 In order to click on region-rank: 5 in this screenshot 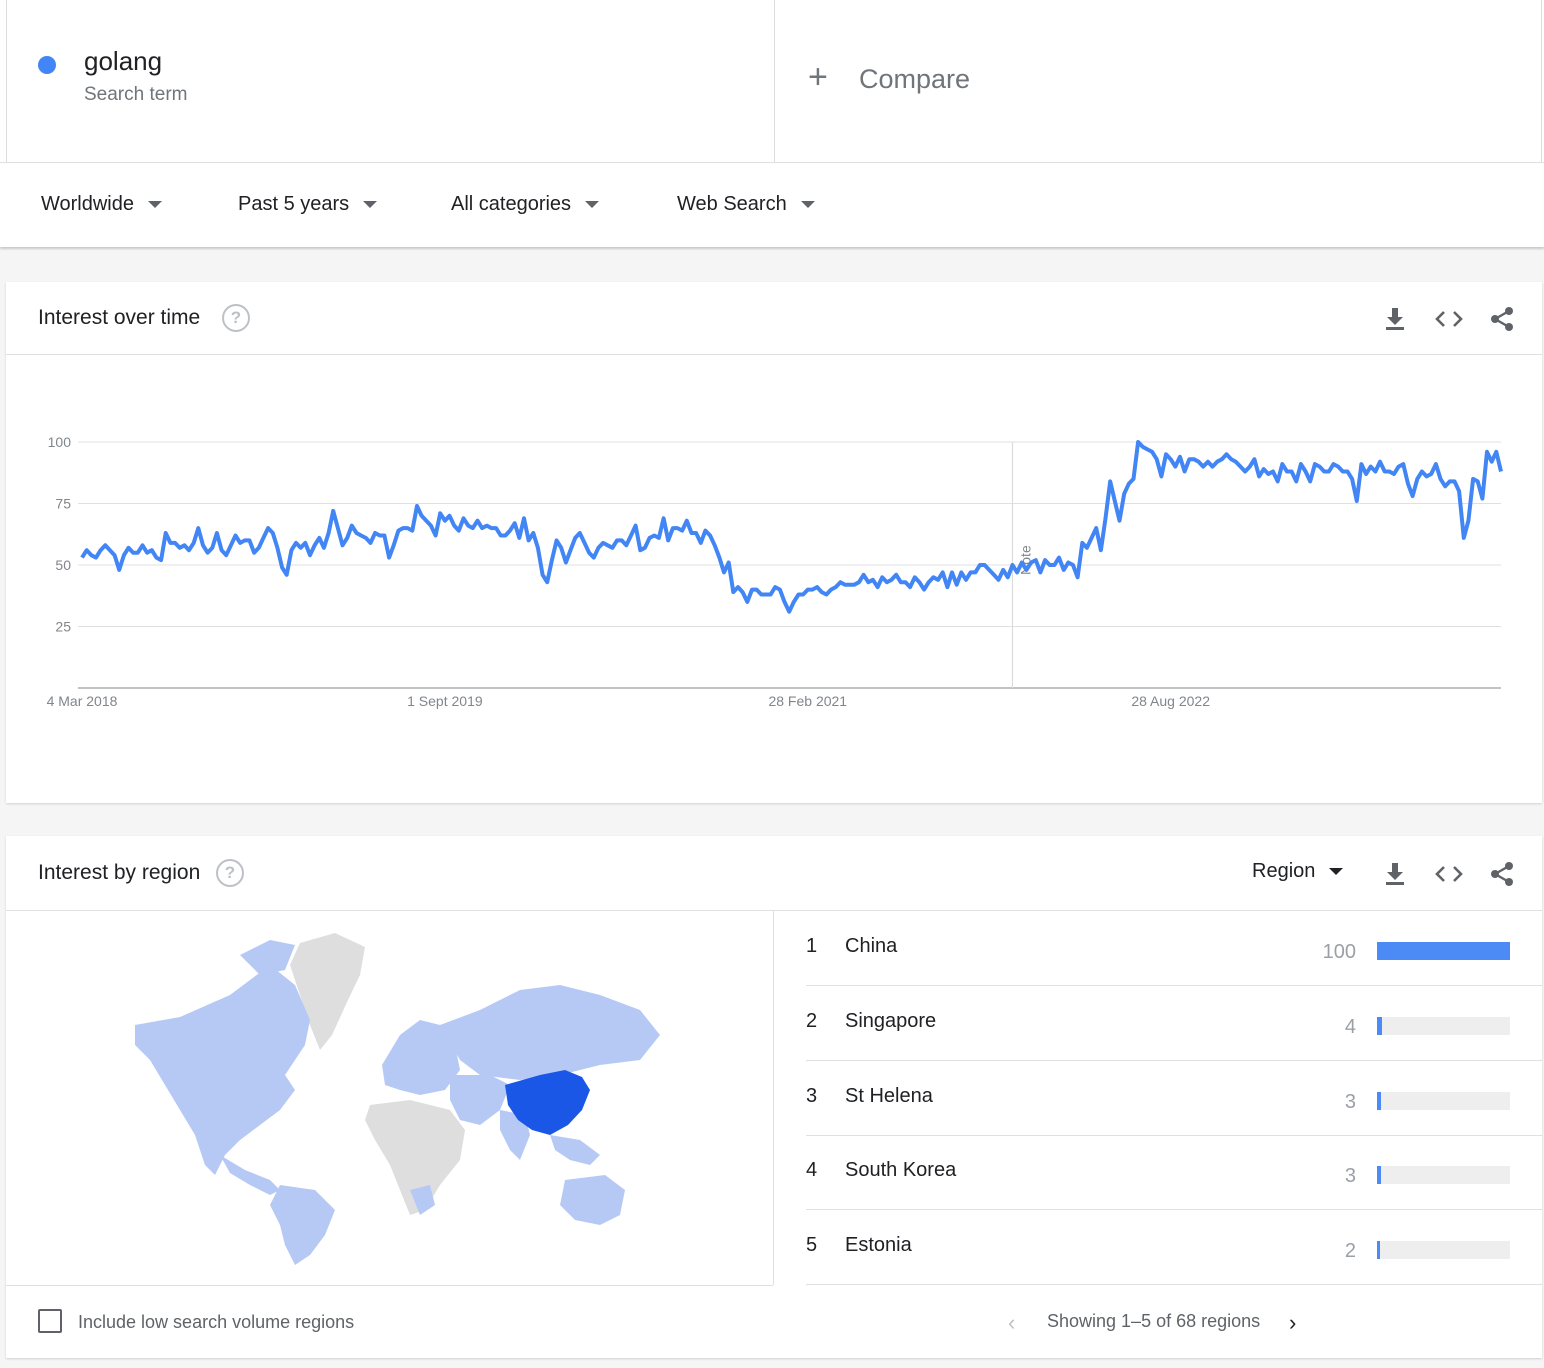, I will do `click(812, 1245)`.